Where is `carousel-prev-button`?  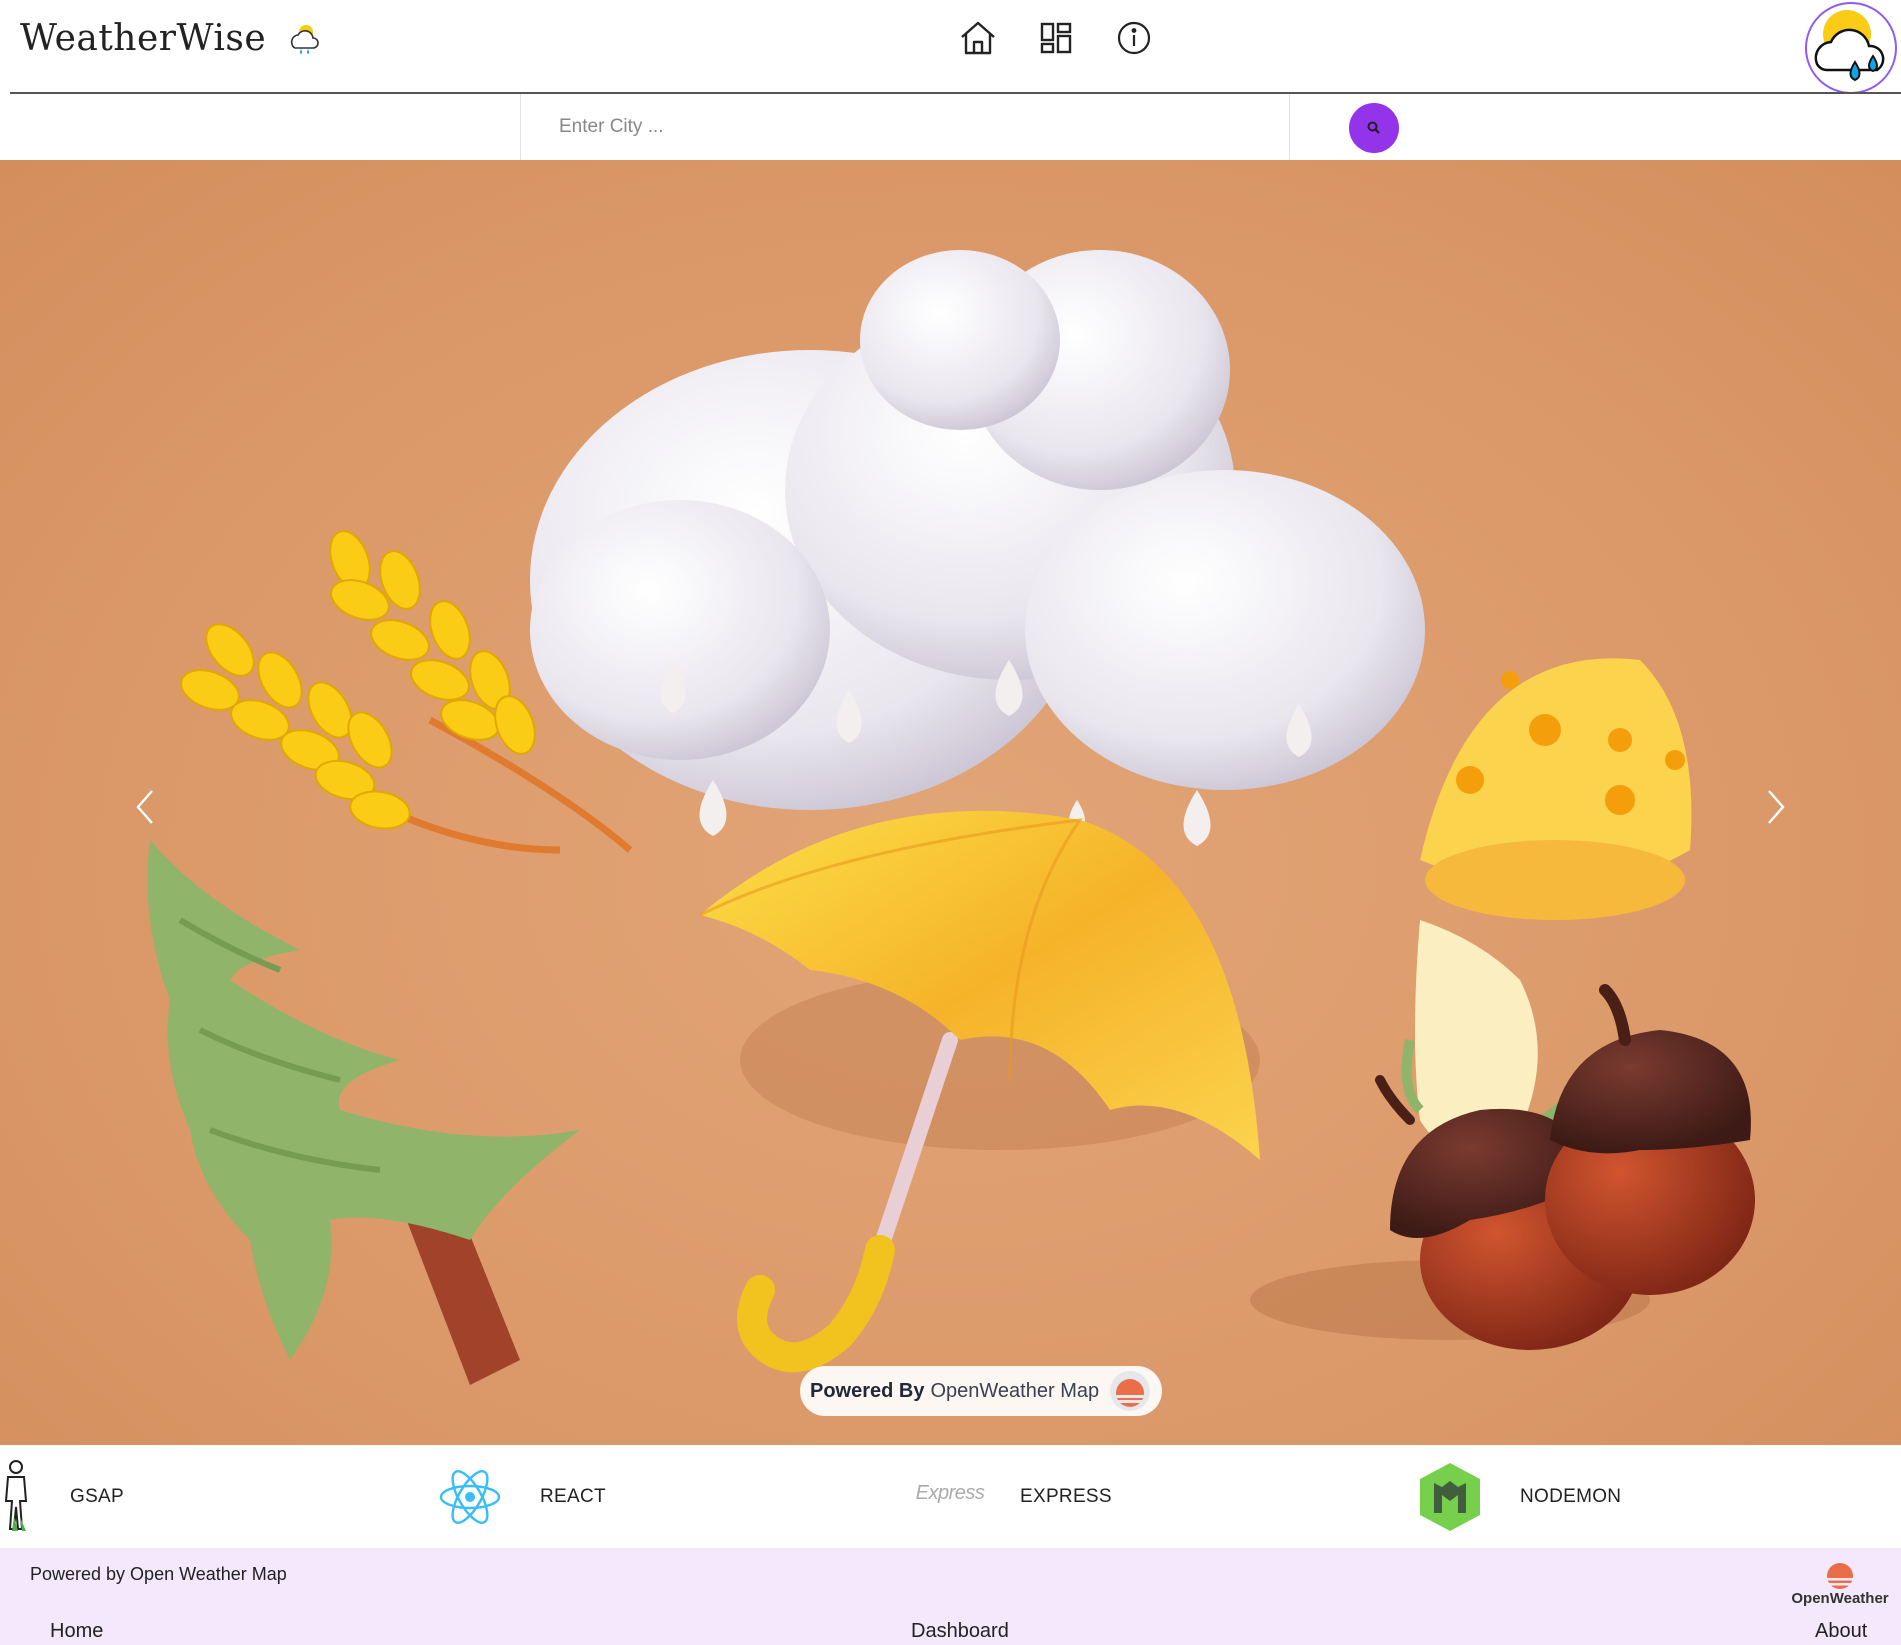 carousel-prev-button is located at coordinates (145, 807).